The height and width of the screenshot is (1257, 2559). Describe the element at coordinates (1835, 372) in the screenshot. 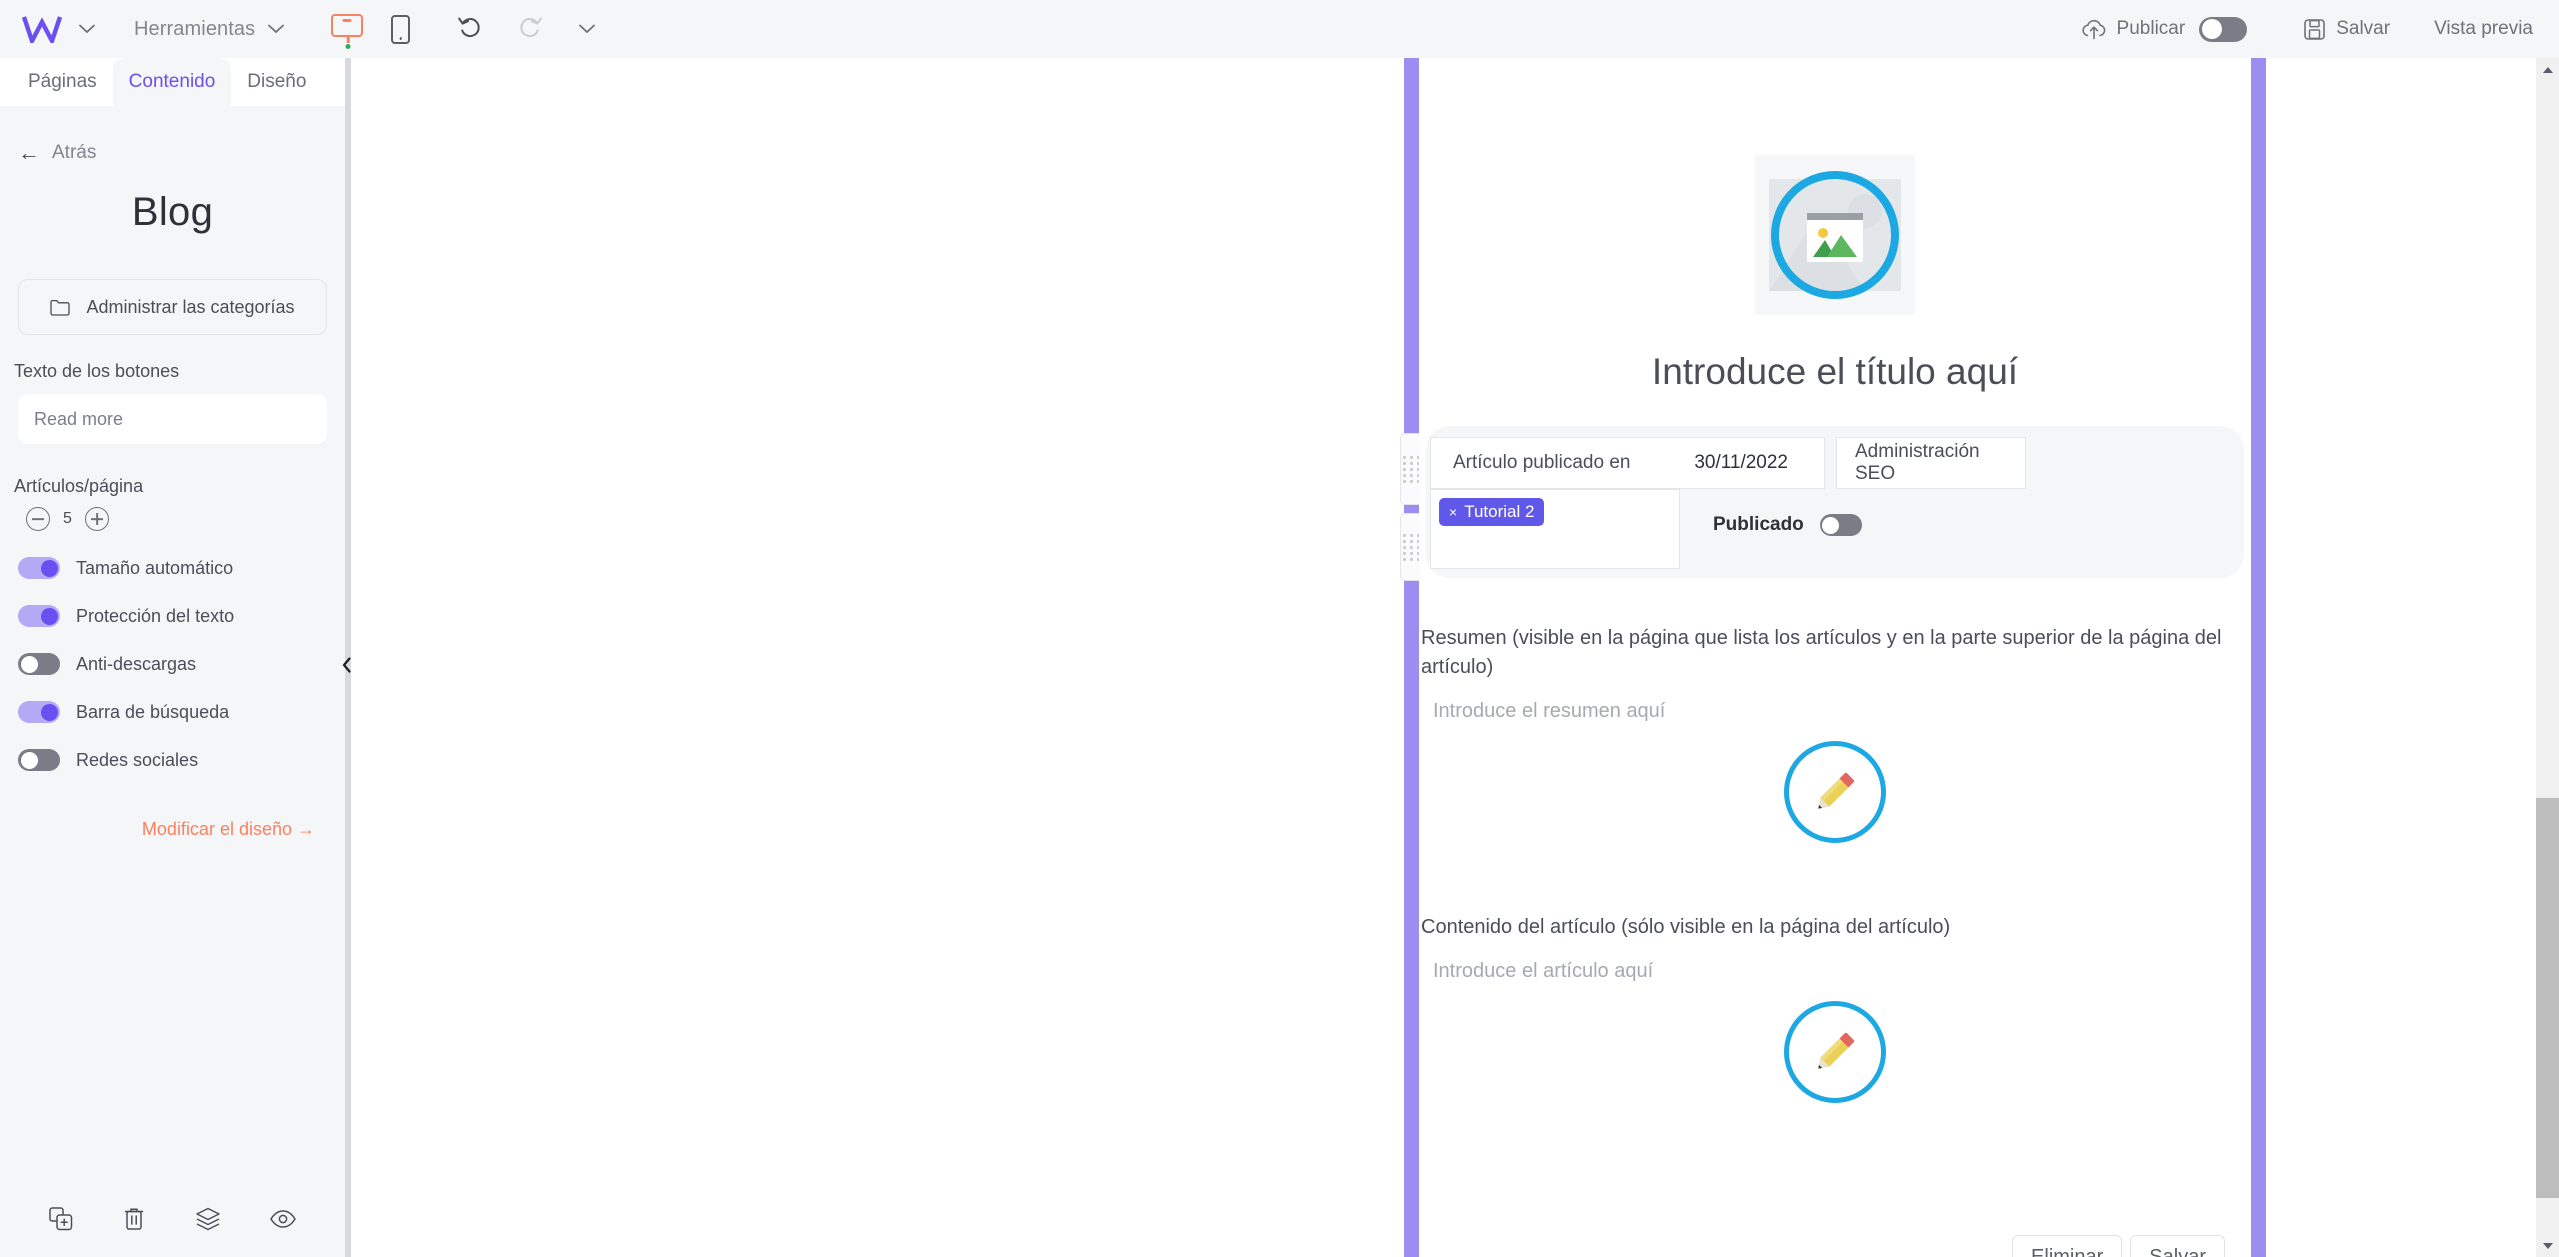

I see `article-title: Introduce el título aquí` at that location.